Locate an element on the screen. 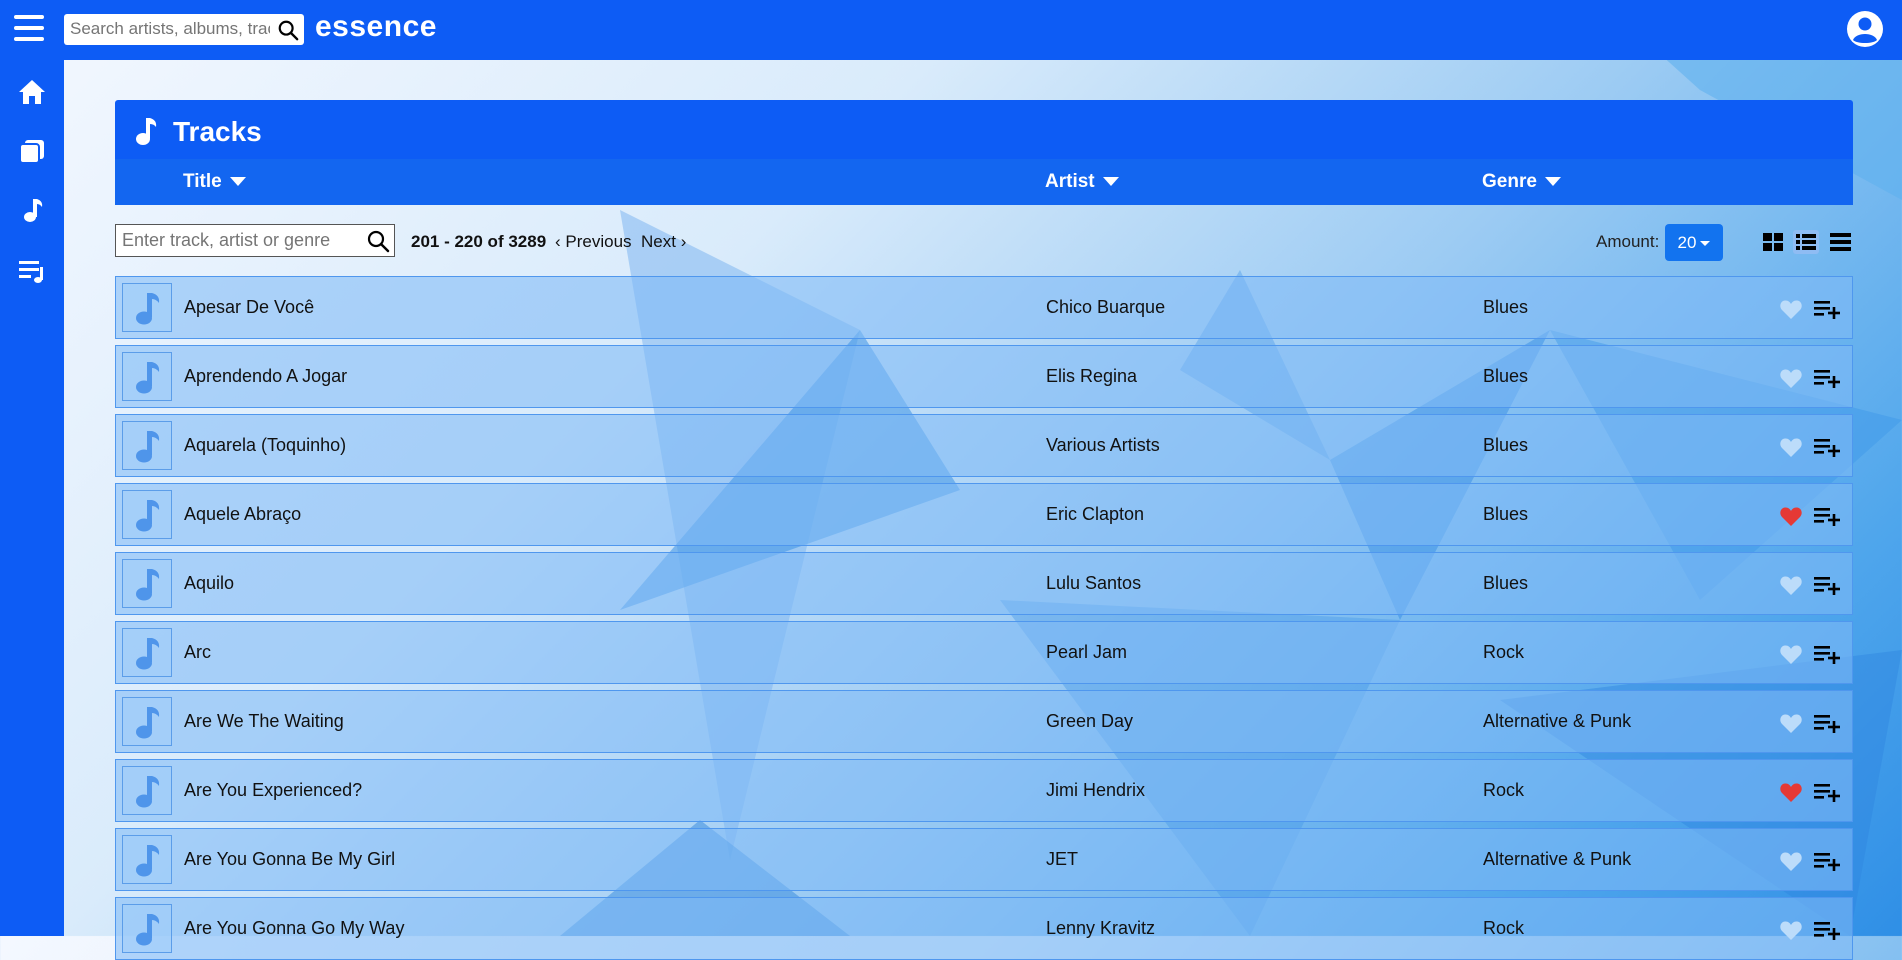  sort-title-button: Title is located at coordinates (214, 182).